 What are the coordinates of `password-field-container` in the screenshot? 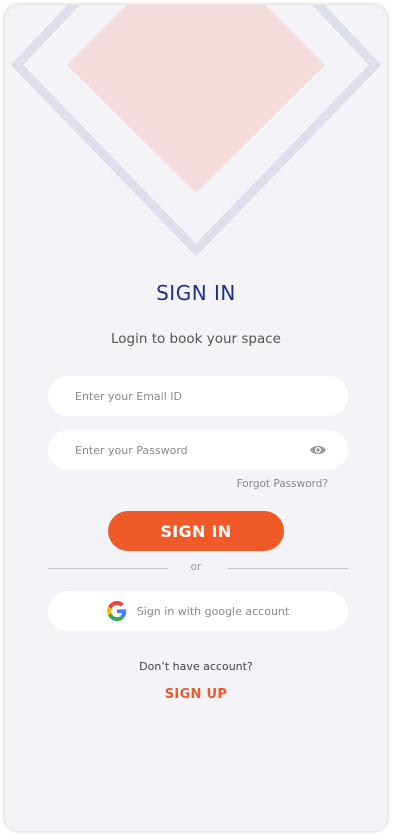 It's located at (198, 450).